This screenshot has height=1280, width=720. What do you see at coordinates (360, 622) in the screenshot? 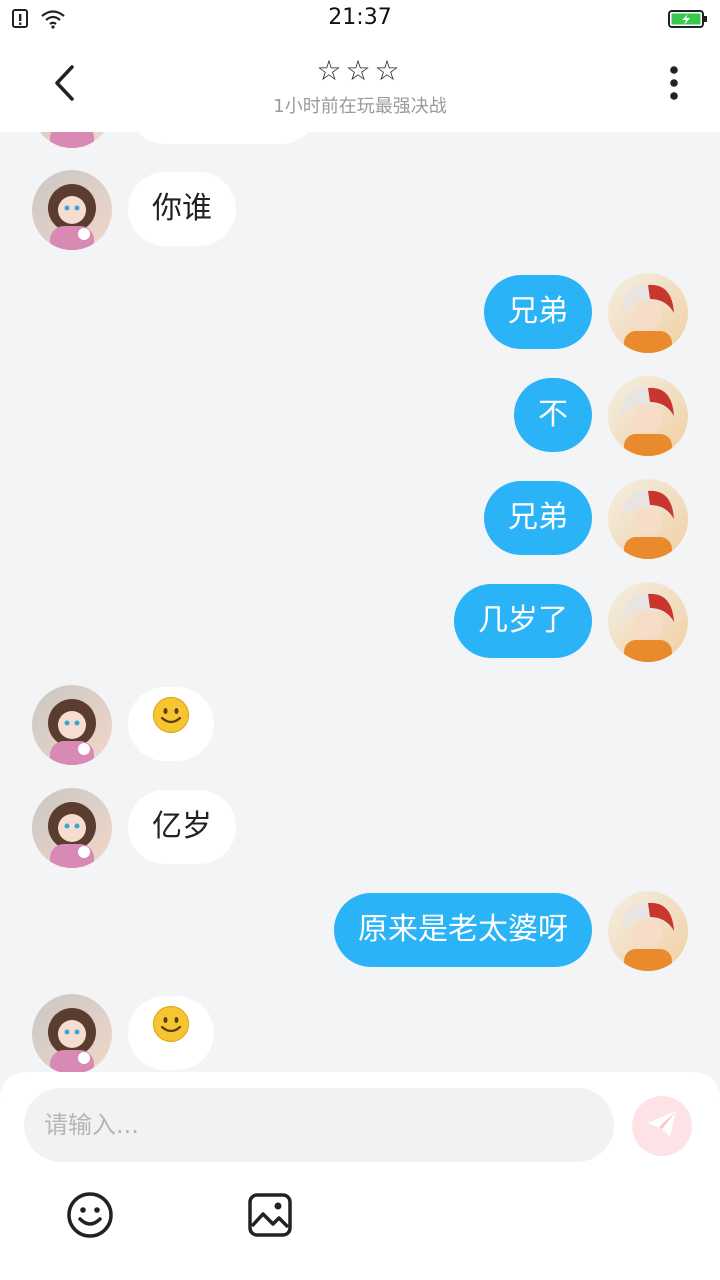
I see `message-row: 几岁了` at bounding box center [360, 622].